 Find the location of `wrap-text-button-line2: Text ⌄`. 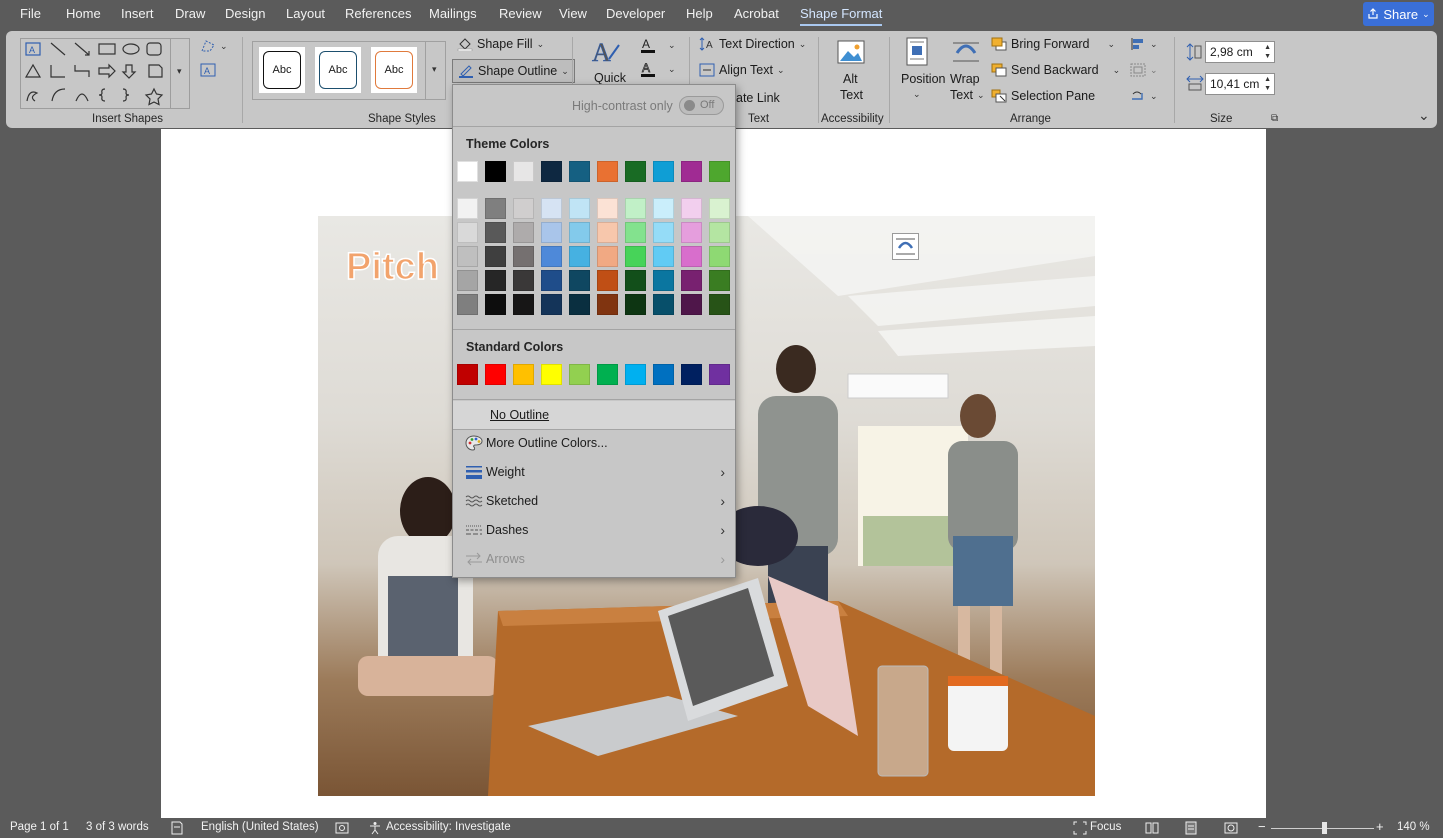

wrap-text-button-line2: Text ⌄ is located at coordinates (967, 95).